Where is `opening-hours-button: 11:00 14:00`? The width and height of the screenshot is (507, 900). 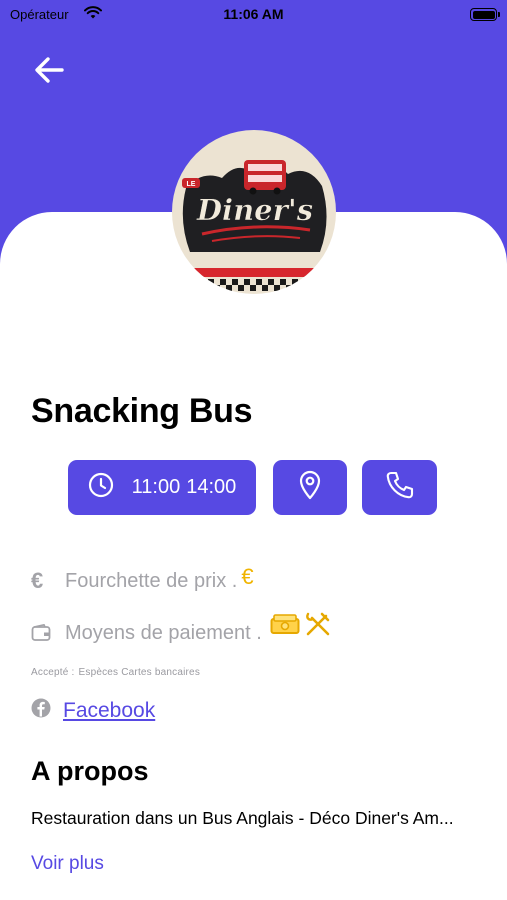 opening-hours-button: 11:00 14:00 is located at coordinates (162, 487).